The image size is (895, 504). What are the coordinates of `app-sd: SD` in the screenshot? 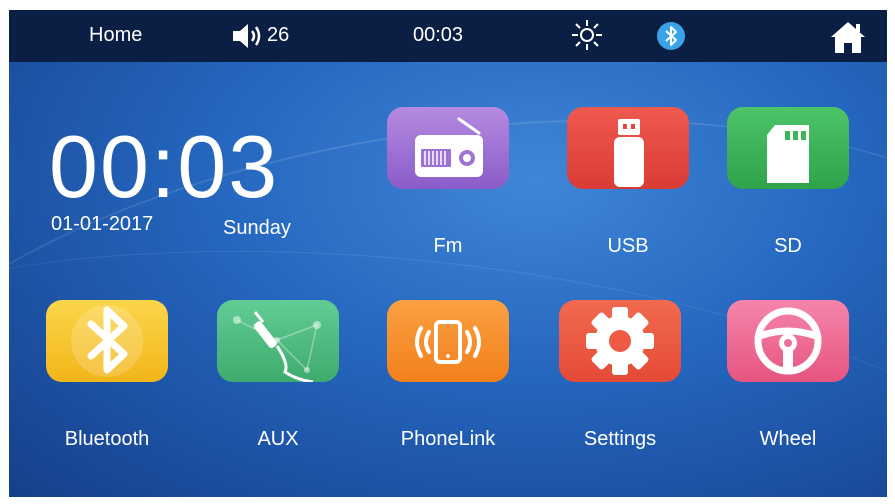 It's located at (788, 182).